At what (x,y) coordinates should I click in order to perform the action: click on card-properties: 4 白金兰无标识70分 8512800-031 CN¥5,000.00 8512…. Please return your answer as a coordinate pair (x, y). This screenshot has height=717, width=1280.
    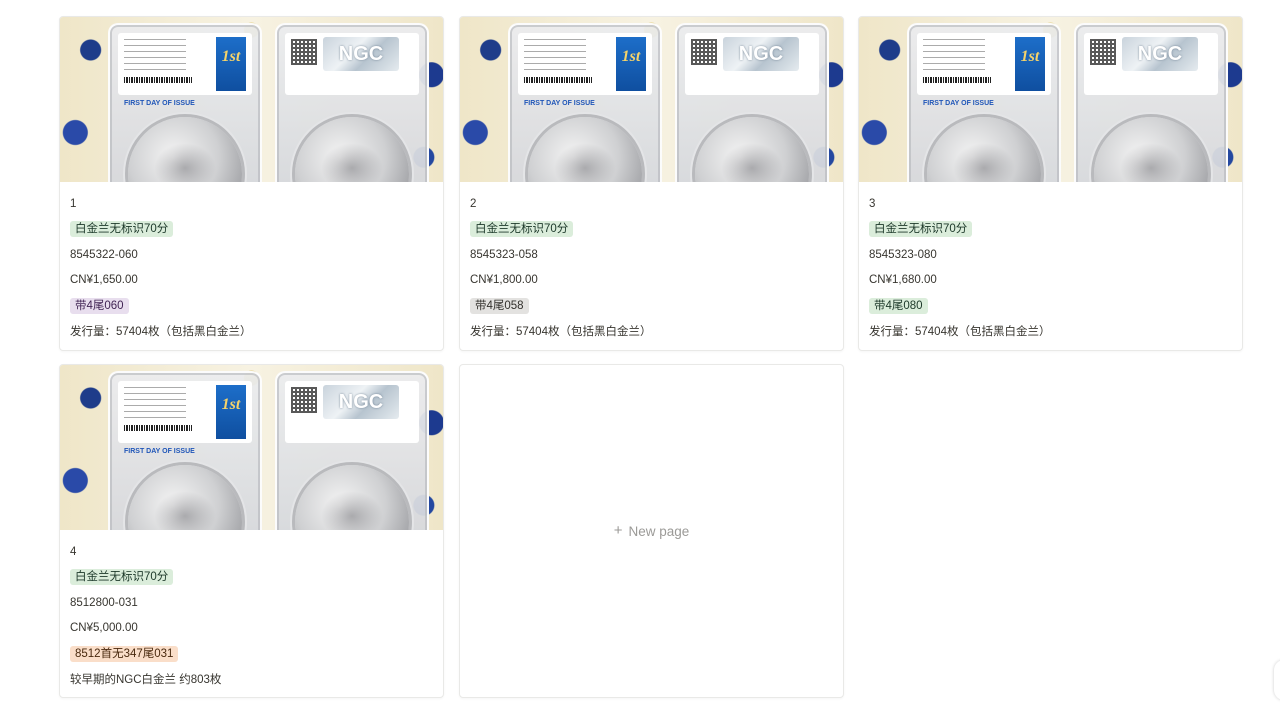
    Looking at the image, I should click on (251, 611).